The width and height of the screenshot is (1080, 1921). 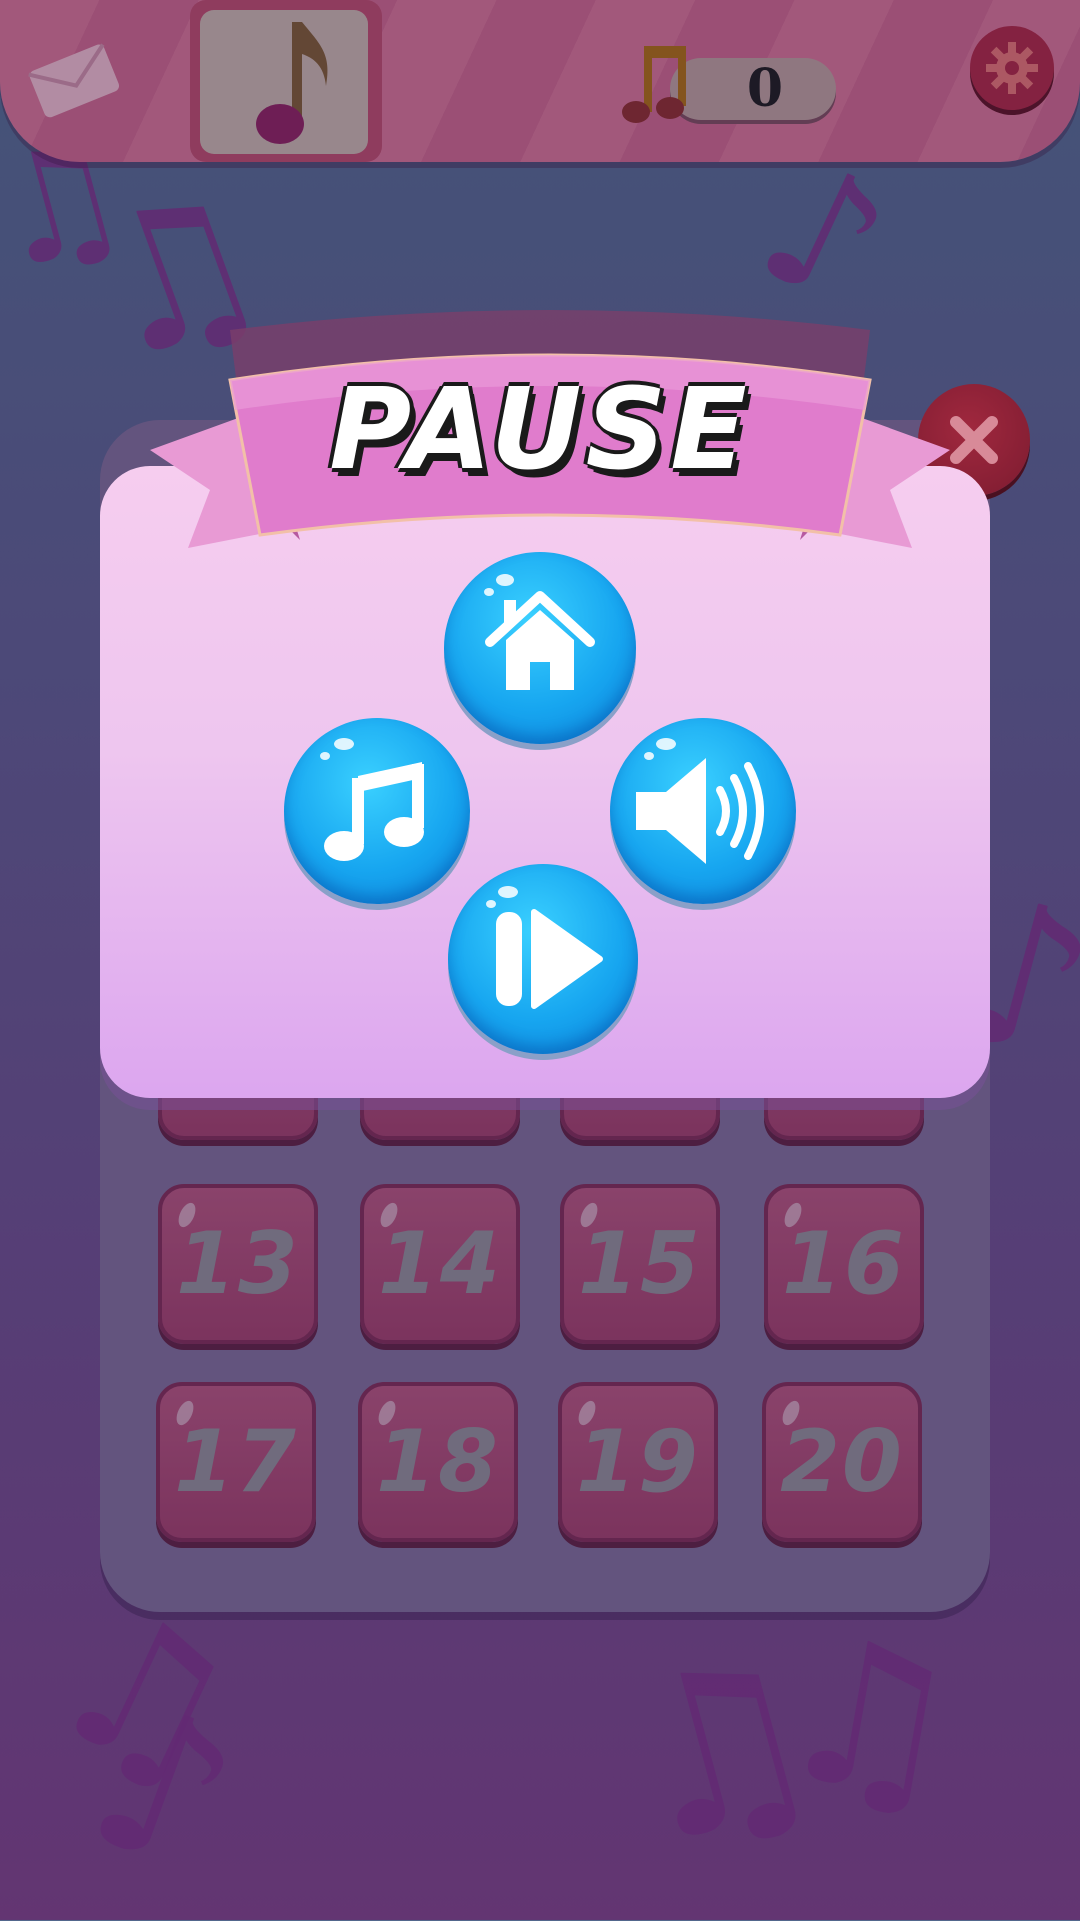 I want to click on resume-button, so click(x=543, y=959).